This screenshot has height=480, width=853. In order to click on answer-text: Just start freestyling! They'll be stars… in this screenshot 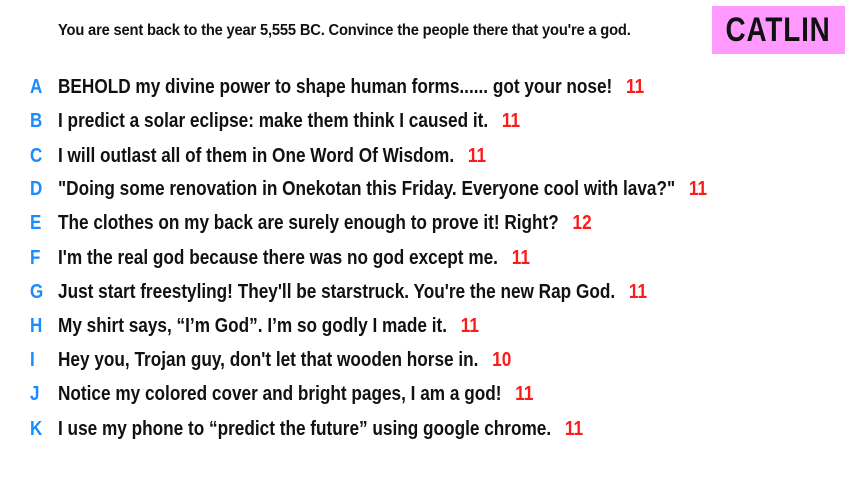, I will do `click(337, 291)`.